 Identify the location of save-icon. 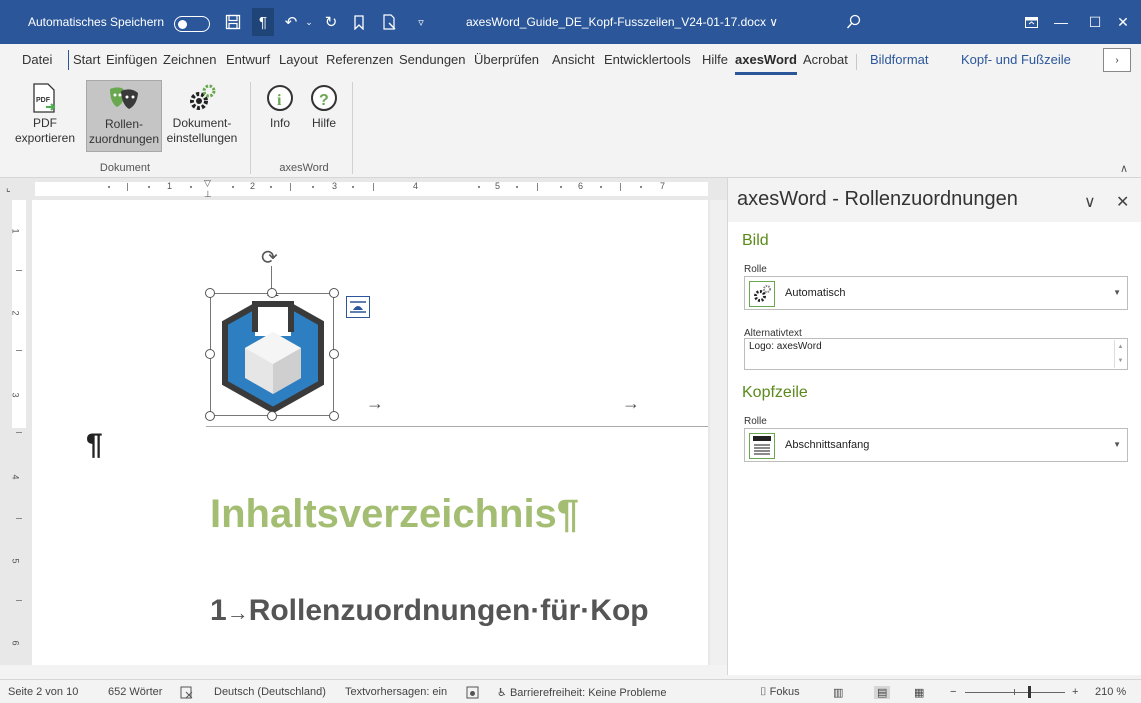
(233, 22).